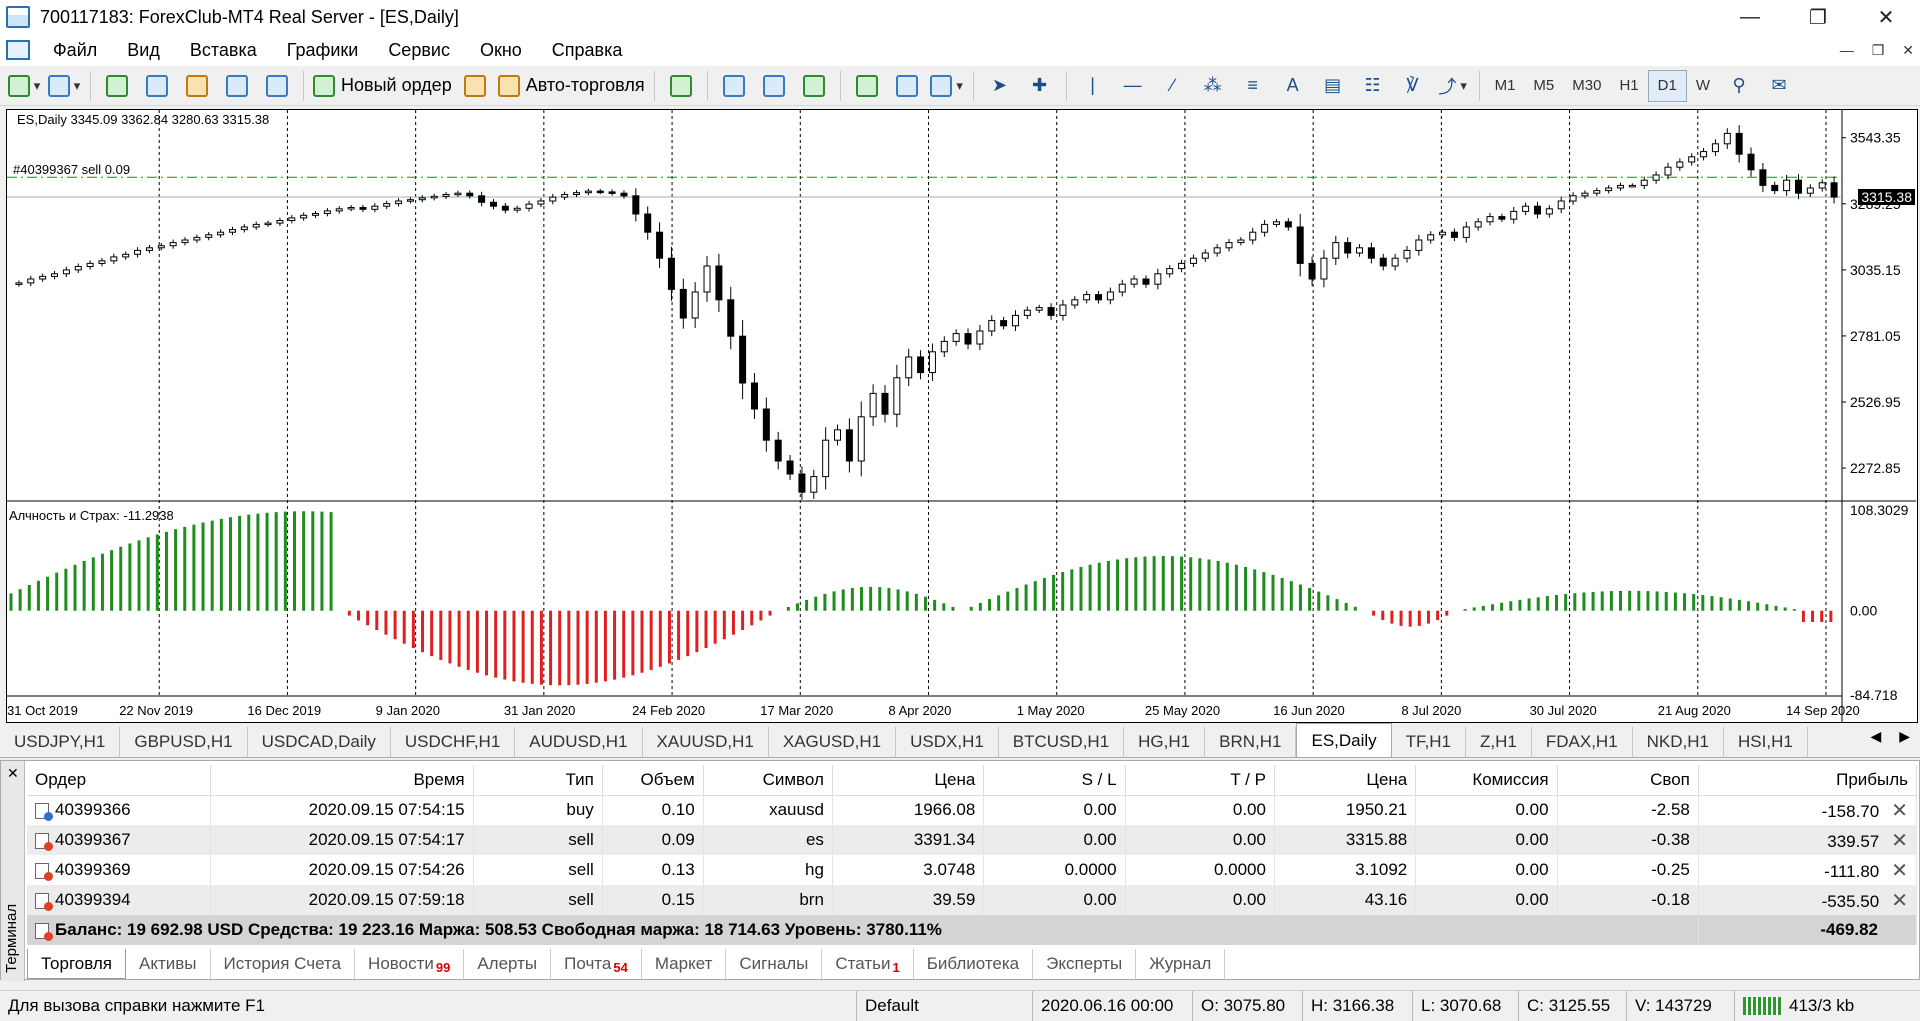 Image resolution: width=1920 pixels, height=1021 pixels. What do you see at coordinates (1628, 86) in the screenshot?
I see `timeframe-h1: H1` at bounding box center [1628, 86].